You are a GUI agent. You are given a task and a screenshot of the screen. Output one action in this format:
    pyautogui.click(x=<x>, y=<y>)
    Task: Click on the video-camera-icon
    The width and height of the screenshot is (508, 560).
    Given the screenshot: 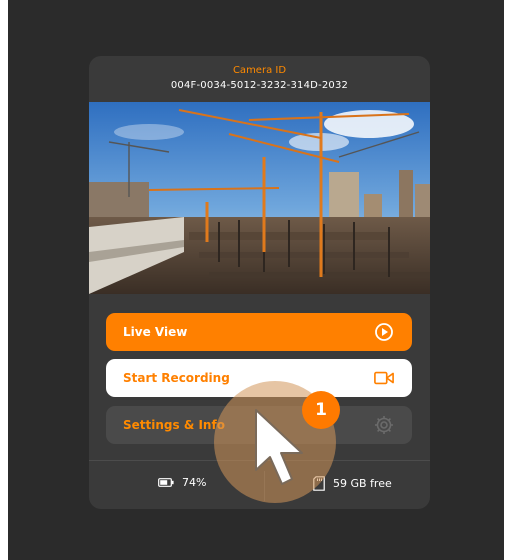 What is the action you would take?
    pyautogui.click(x=384, y=378)
    